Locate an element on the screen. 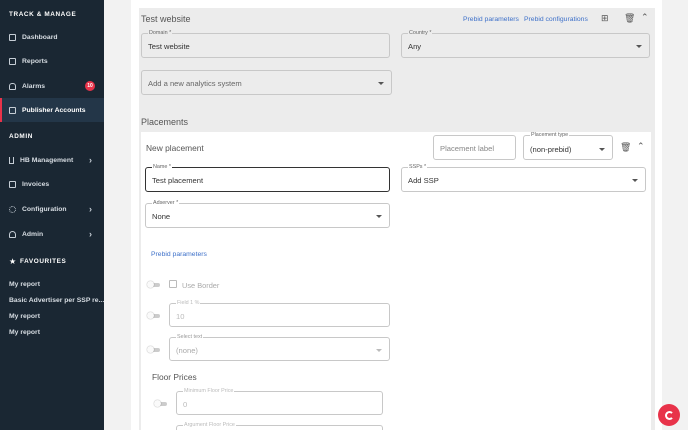 The width and height of the screenshot is (688, 430). sidebar-item-alarms: Alarms 10 is located at coordinates (52, 86).